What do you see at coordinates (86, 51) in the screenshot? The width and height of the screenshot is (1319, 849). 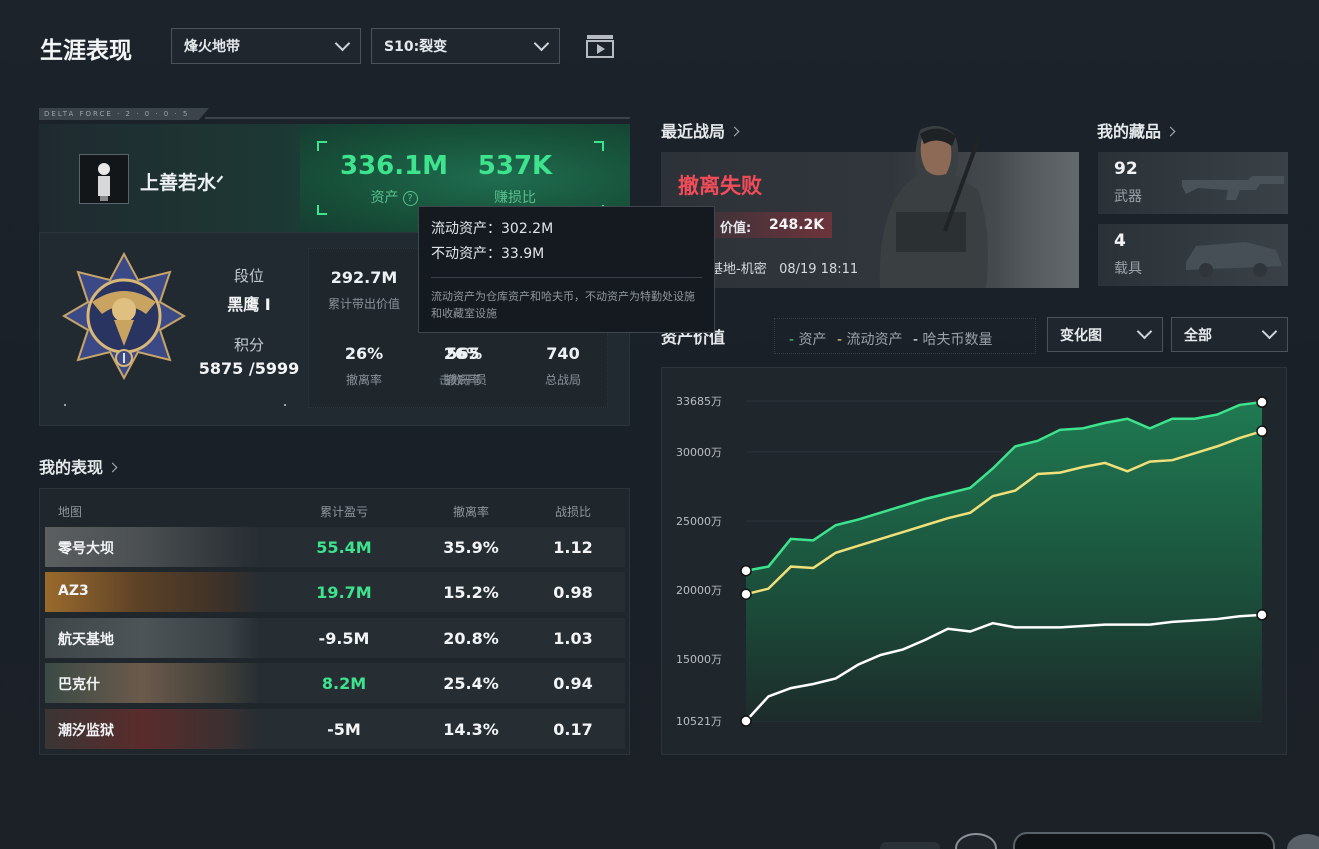 I see `page-title: 生涯表现` at bounding box center [86, 51].